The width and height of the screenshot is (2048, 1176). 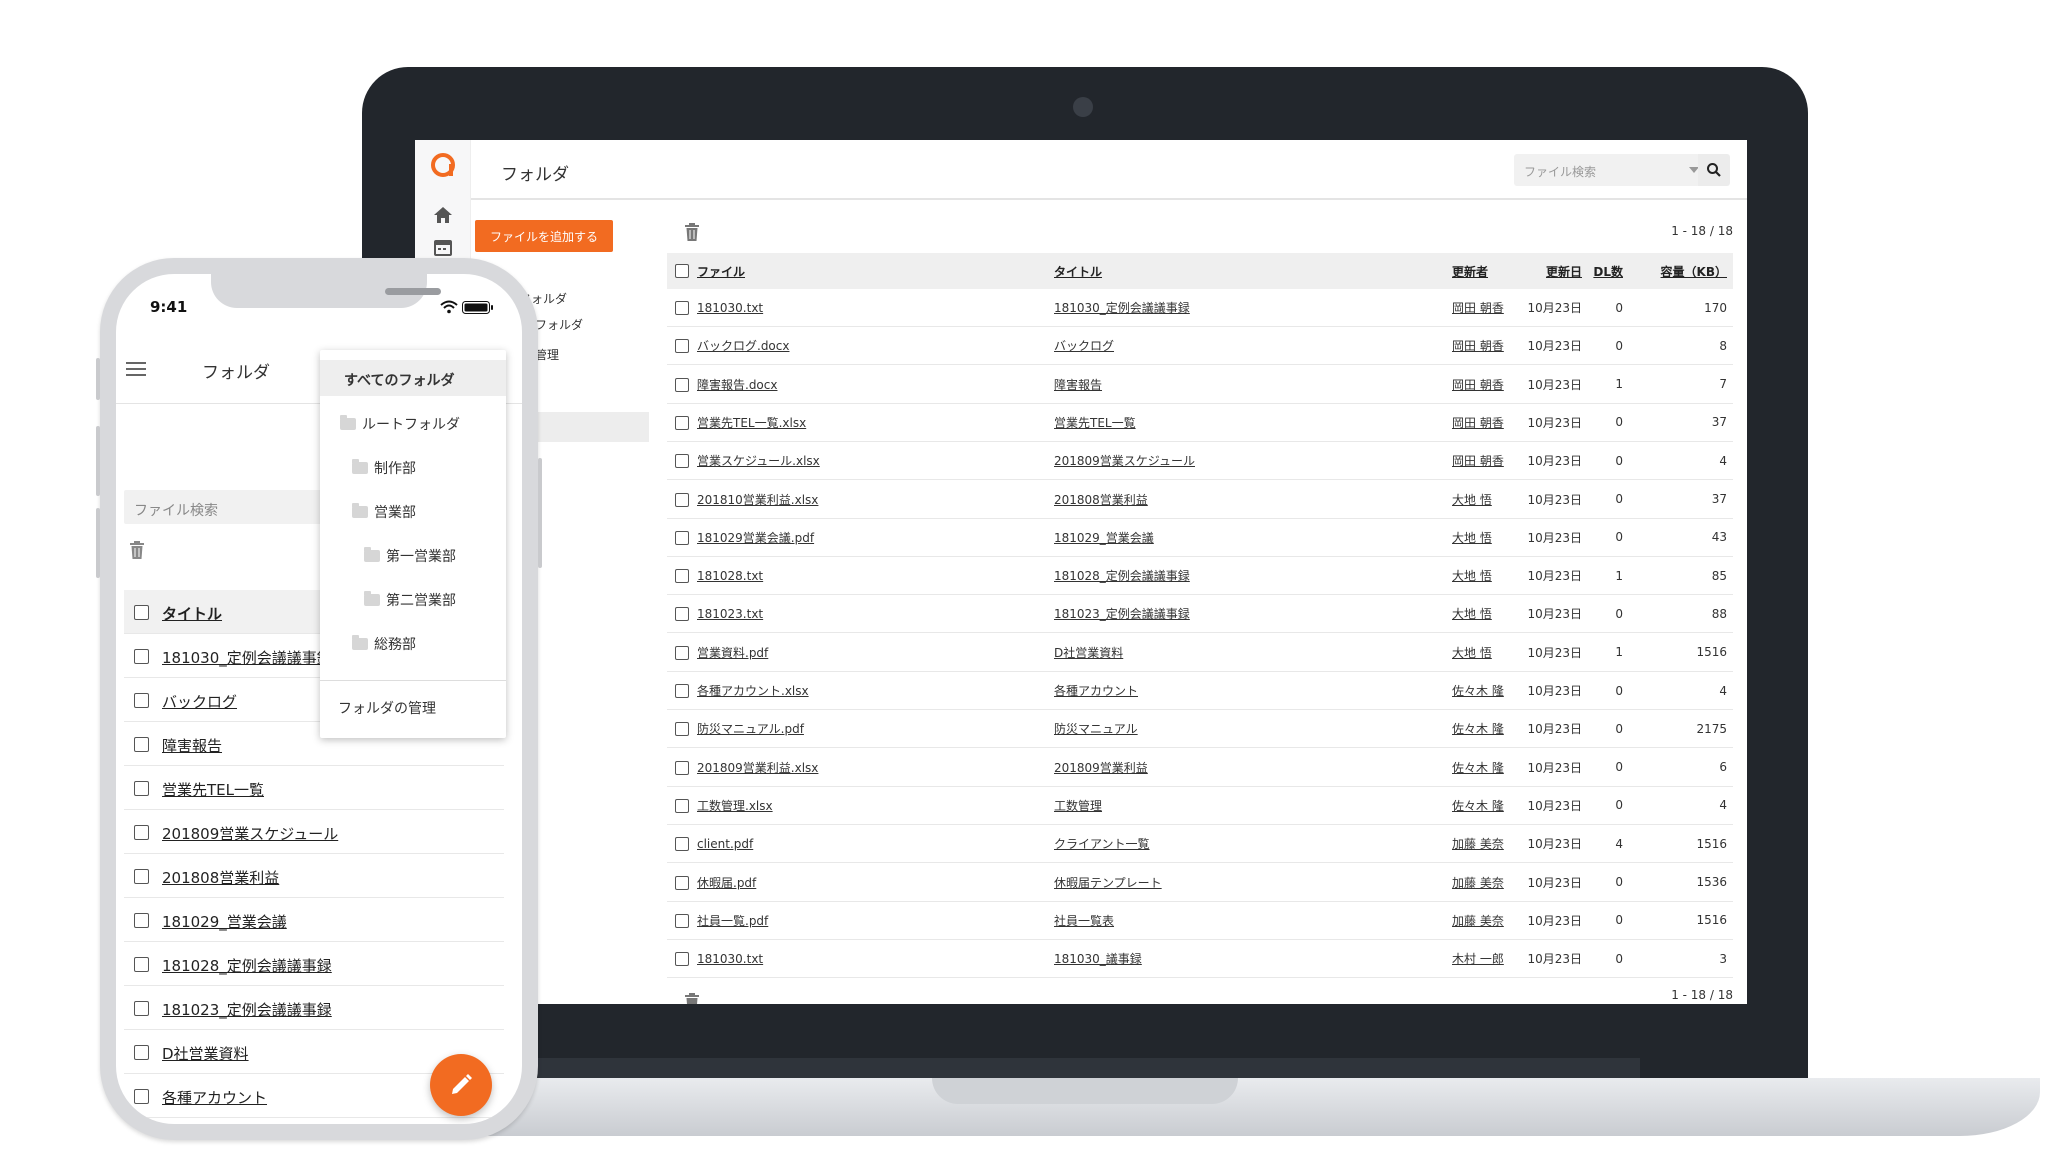 What do you see at coordinates (387, 708) in the screenshot?
I see `dropdown-manage-folders: フォルダの管理` at bounding box center [387, 708].